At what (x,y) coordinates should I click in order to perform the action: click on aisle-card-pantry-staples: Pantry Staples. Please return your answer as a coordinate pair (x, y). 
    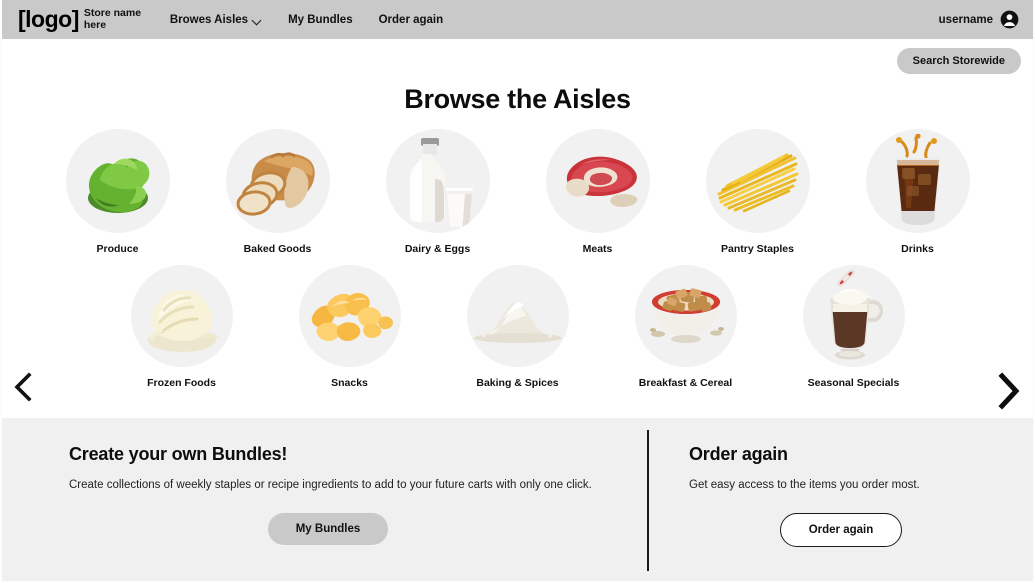
    Looking at the image, I should click on (758, 192).